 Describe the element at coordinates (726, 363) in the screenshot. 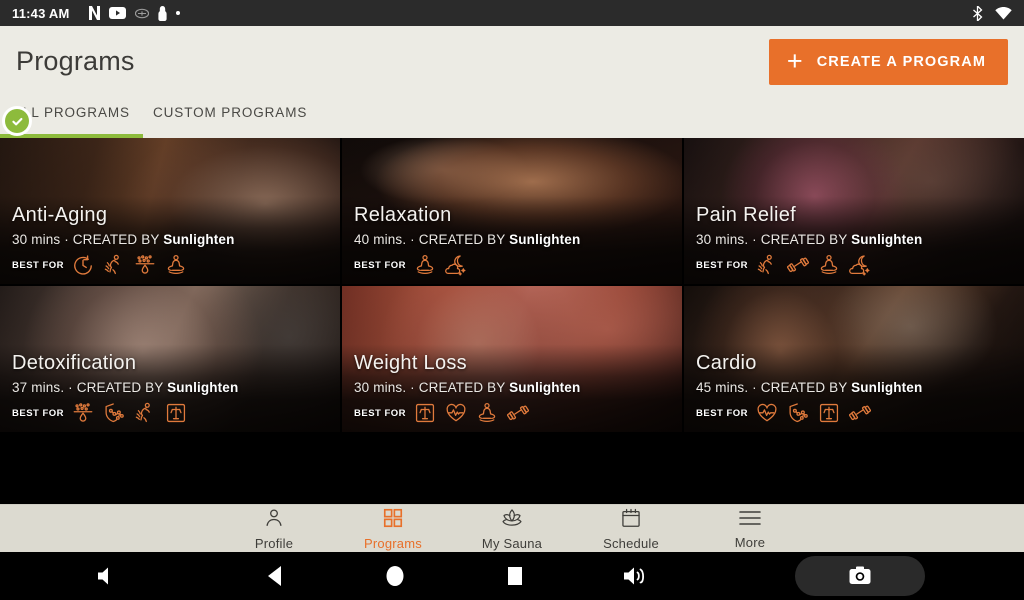

I see `program-card-title: Cardio` at that location.